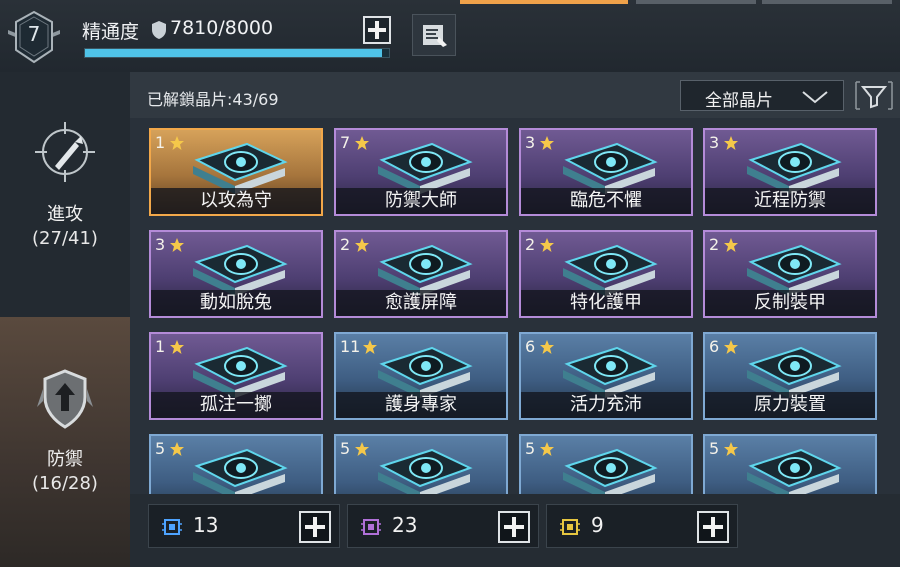  I want to click on chip-name-bar: 以攻為守, so click(236, 201).